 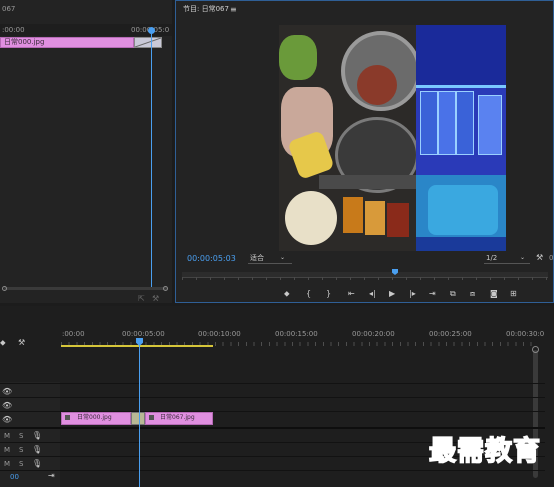 What do you see at coordinates (67, 42) in the screenshot?
I see `source-clip: 日常000.jpg` at bounding box center [67, 42].